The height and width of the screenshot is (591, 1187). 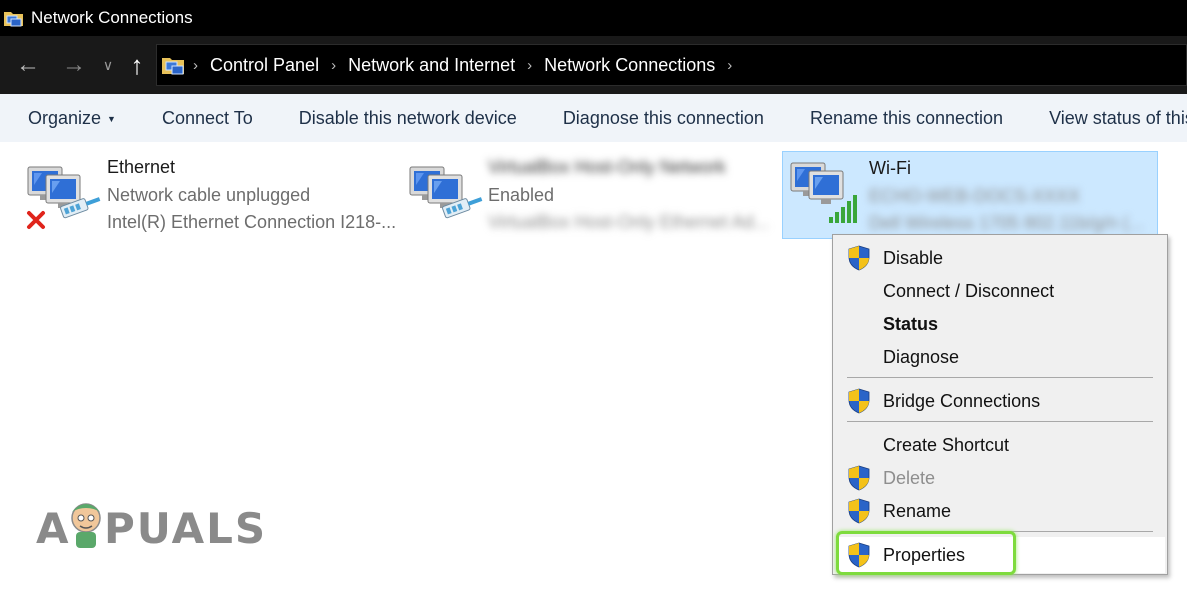 What do you see at coordinates (112, 17) in the screenshot?
I see `window-title: Network Connections` at bounding box center [112, 17].